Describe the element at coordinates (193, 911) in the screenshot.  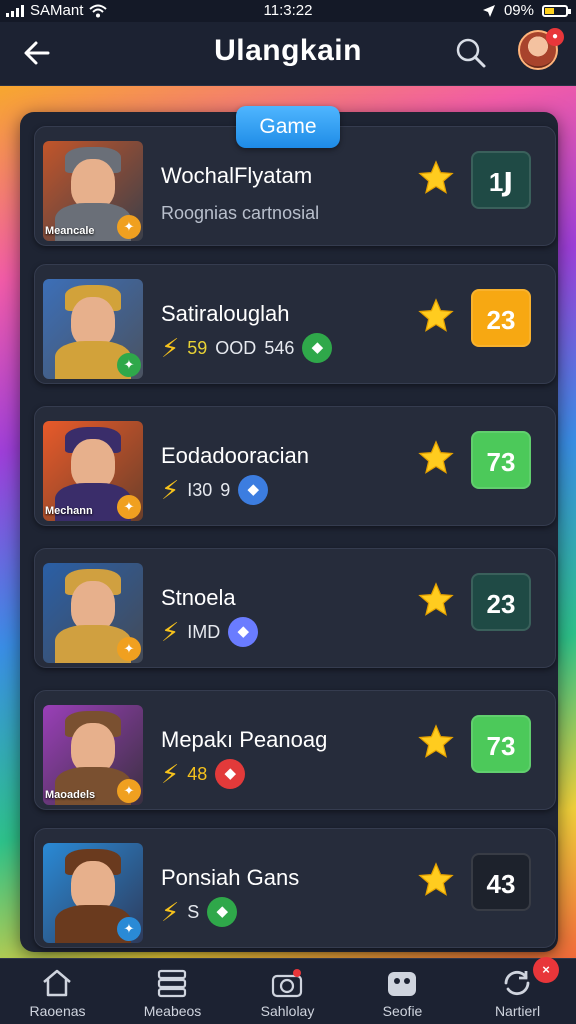
I see `meta-value: S` at that location.